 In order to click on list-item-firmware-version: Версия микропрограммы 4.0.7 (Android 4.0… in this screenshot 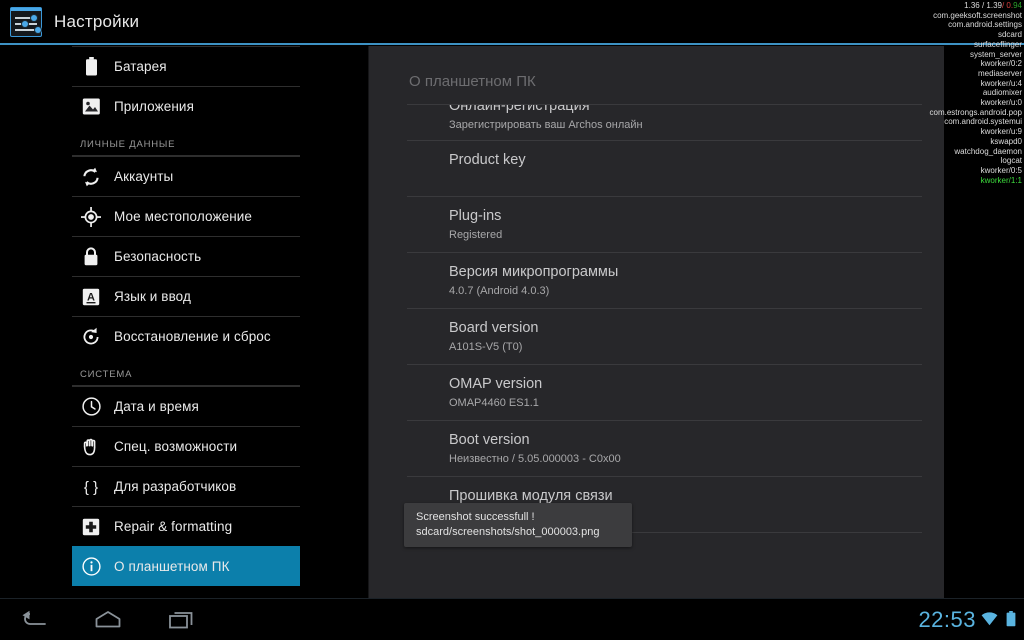, I will do `click(664, 280)`.